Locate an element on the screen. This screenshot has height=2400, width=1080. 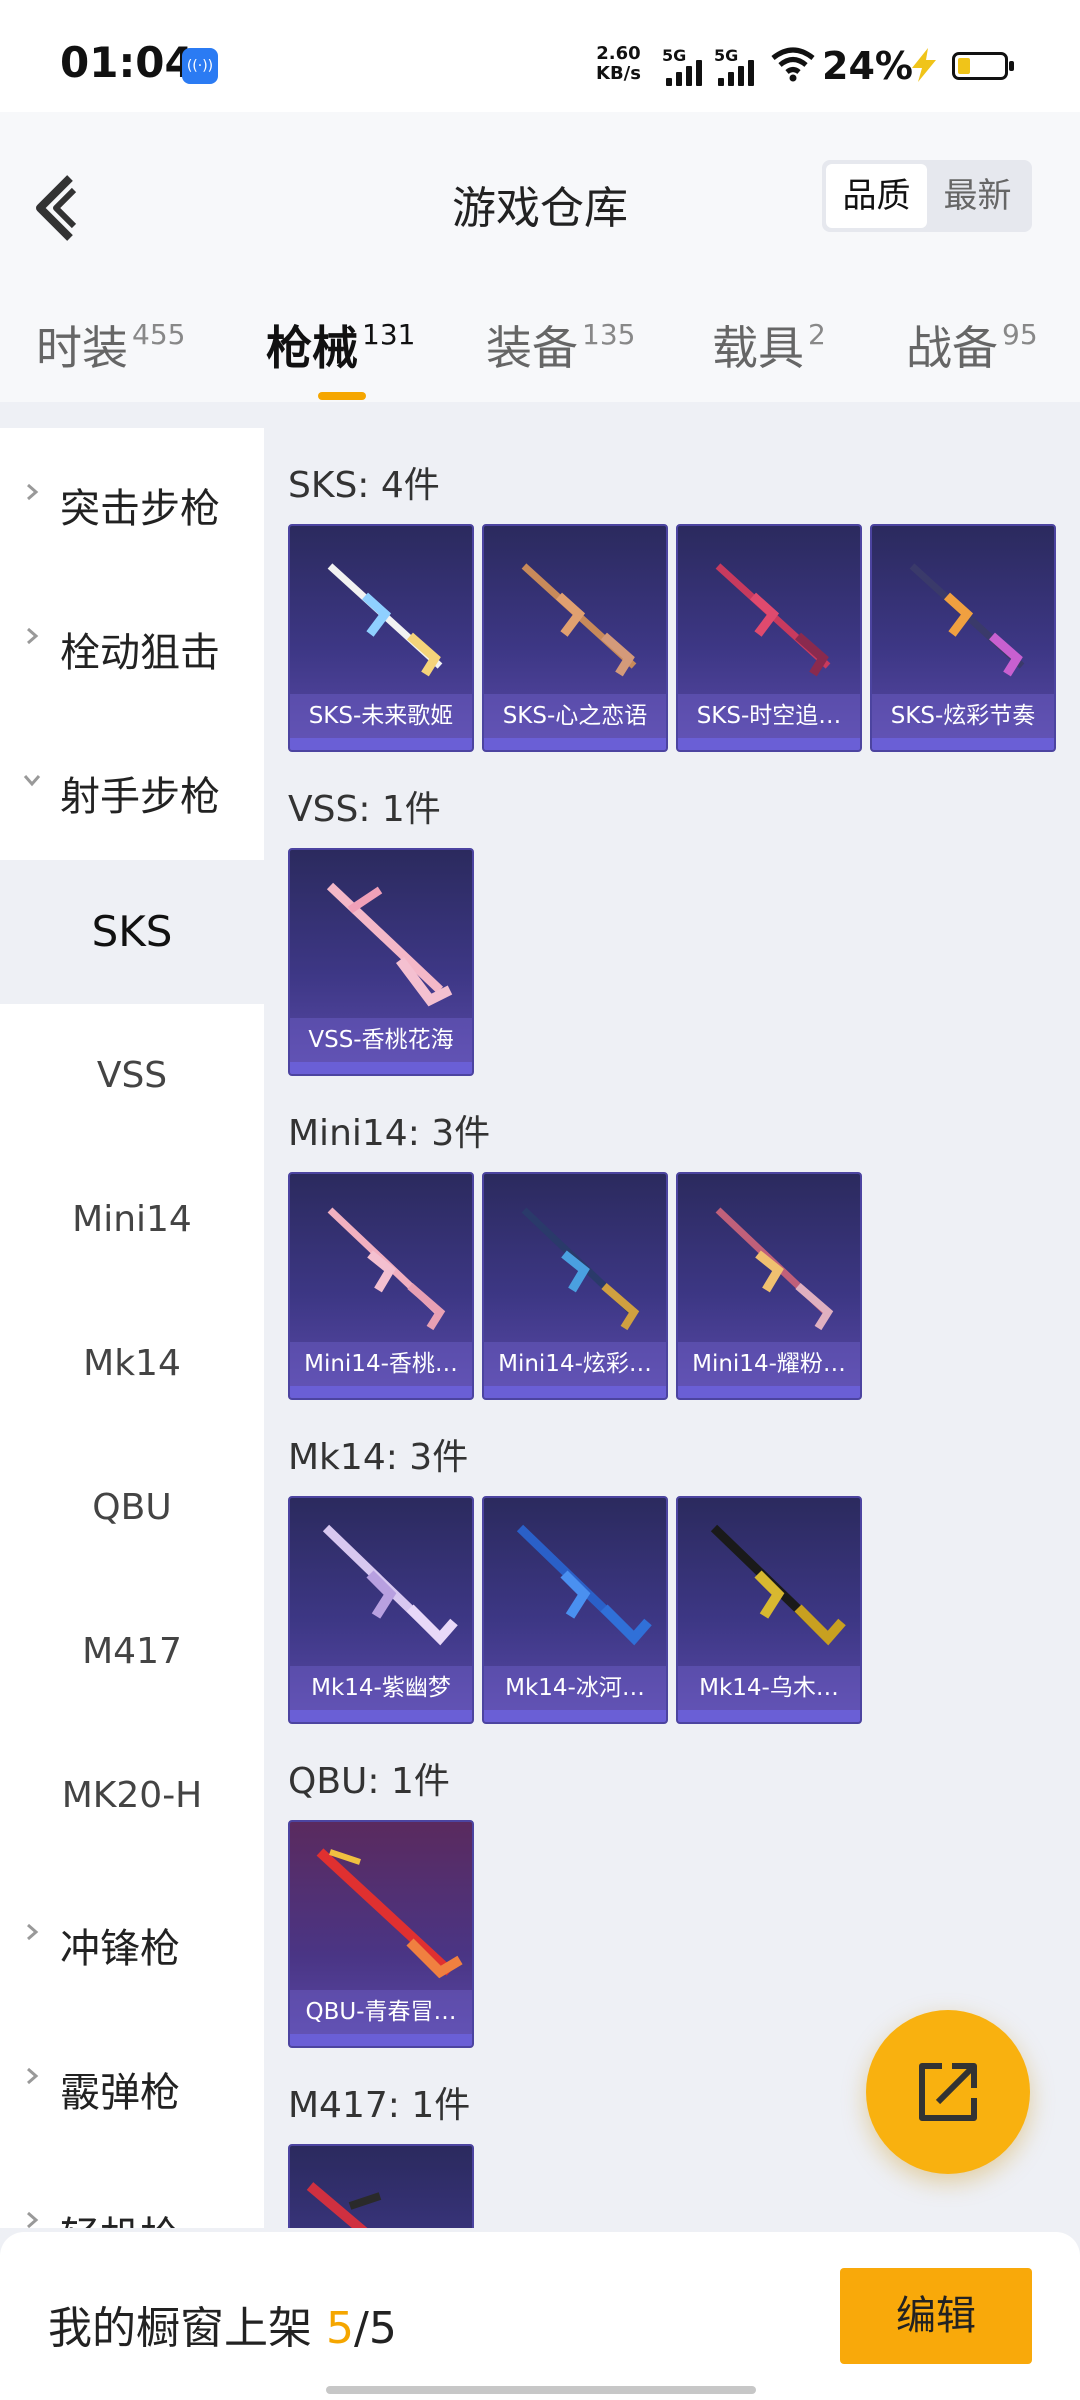
edit-button: 编辑 is located at coordinates (936, 2316).